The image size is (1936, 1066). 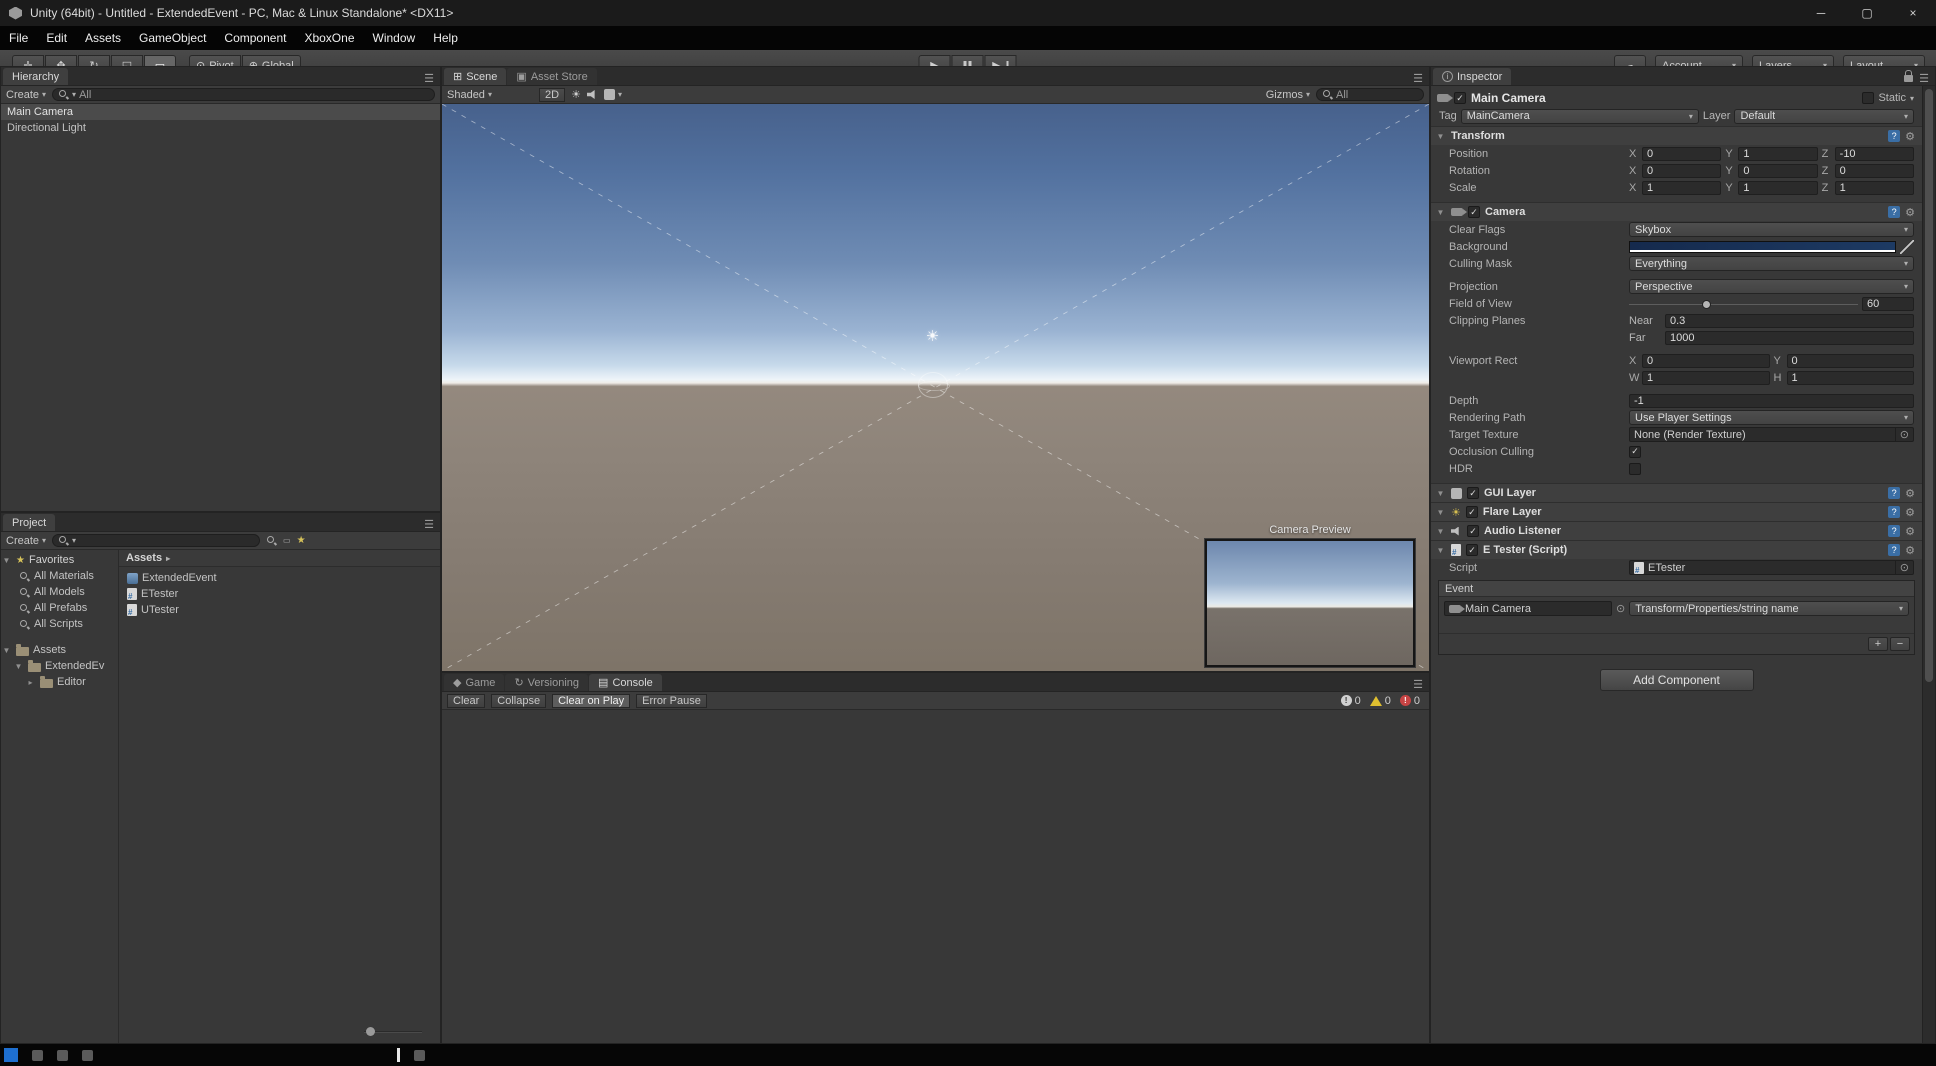 I want to click on favorite-all-scripts: All Scripts, so click(x=59, y=624).